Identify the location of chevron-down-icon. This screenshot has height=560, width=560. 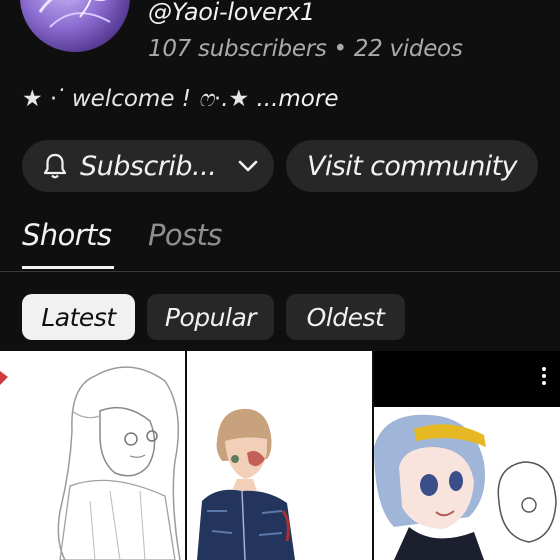
(248, 166).